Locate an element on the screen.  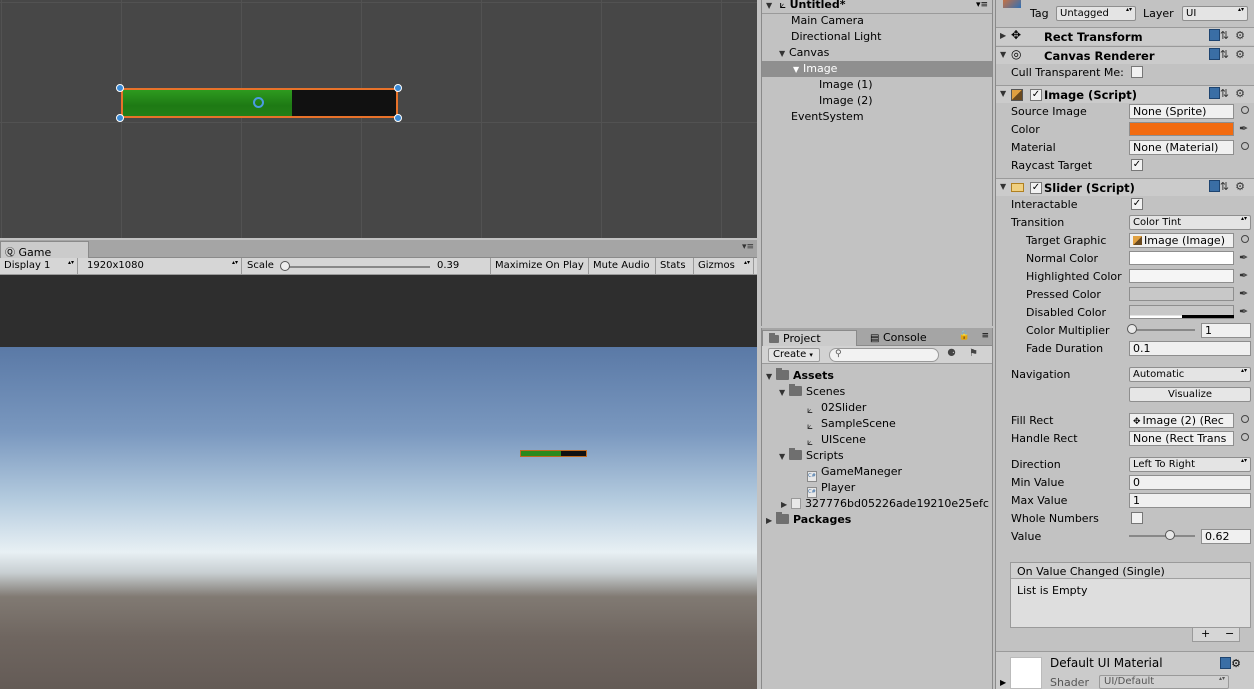
hierarchy-item-image-1: Image (1) is located at coordinates (877, 85).